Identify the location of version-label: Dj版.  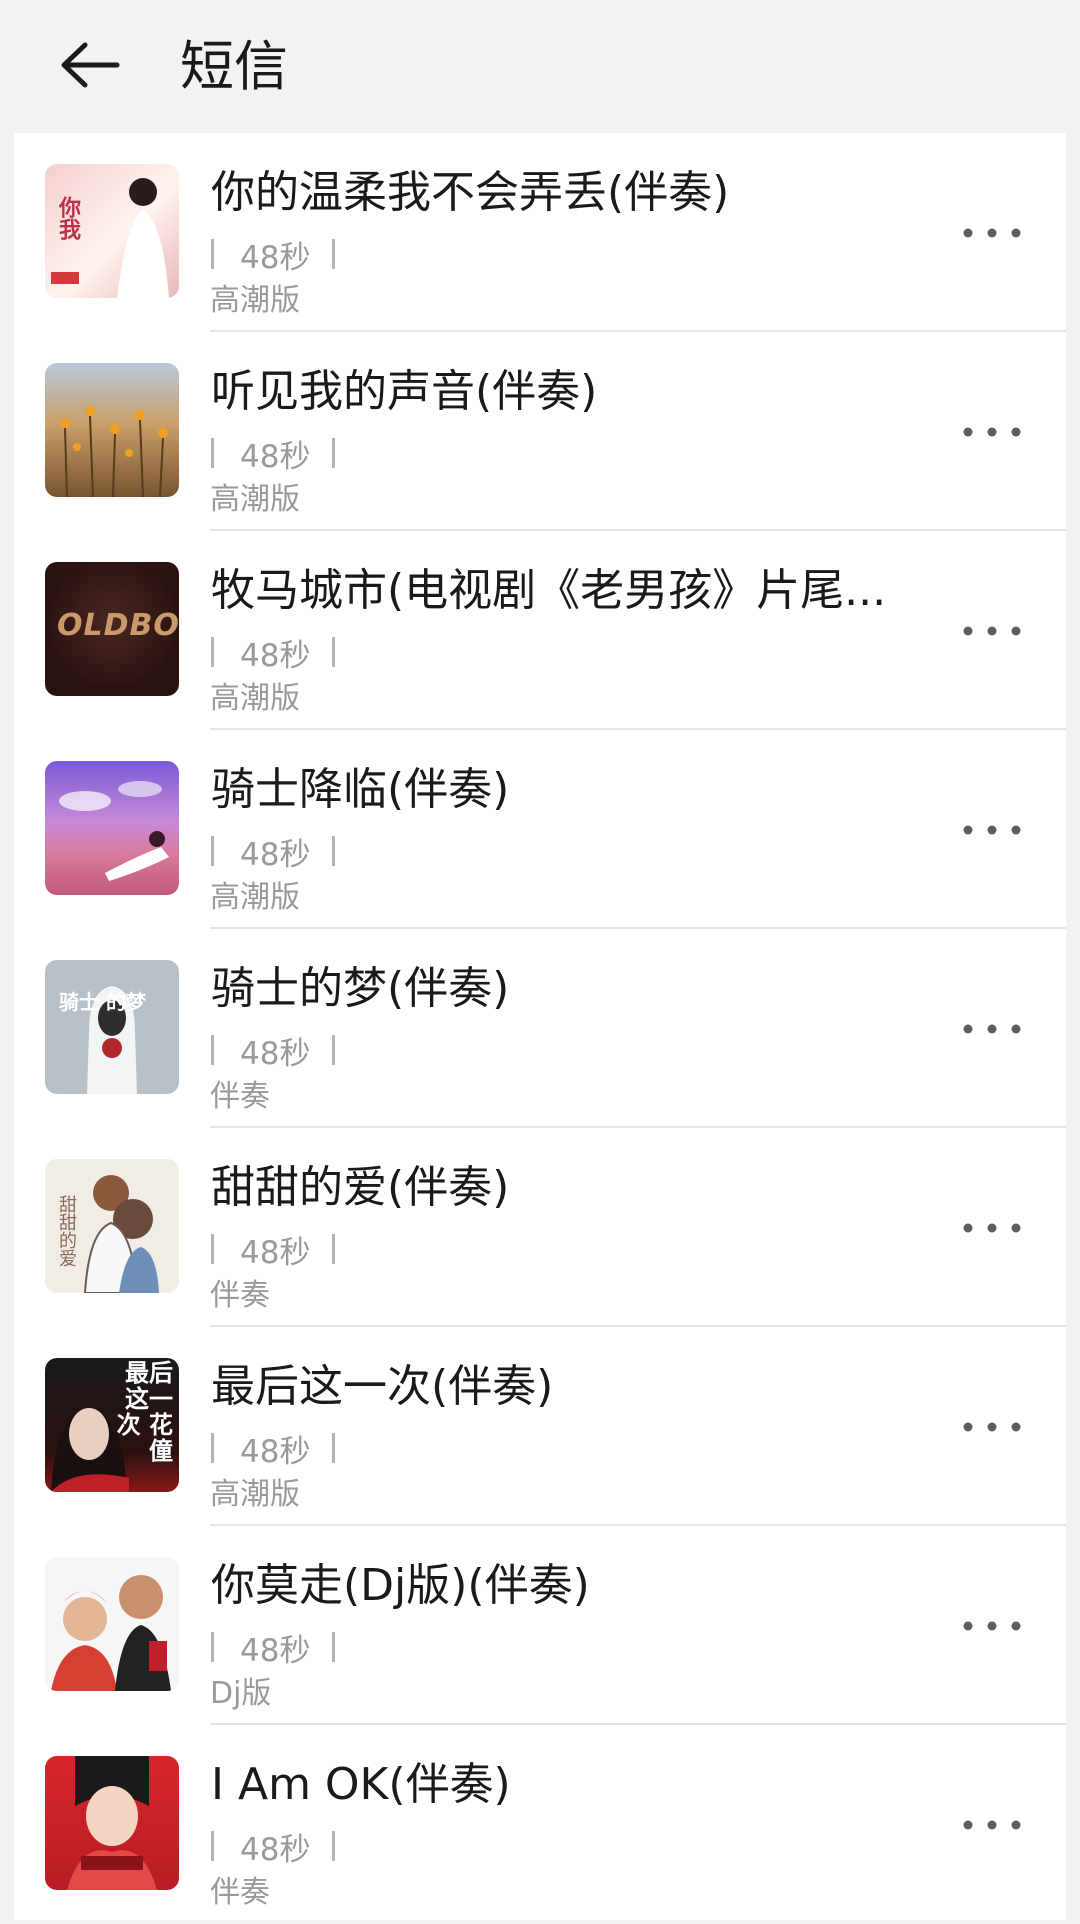
(241, 1693).